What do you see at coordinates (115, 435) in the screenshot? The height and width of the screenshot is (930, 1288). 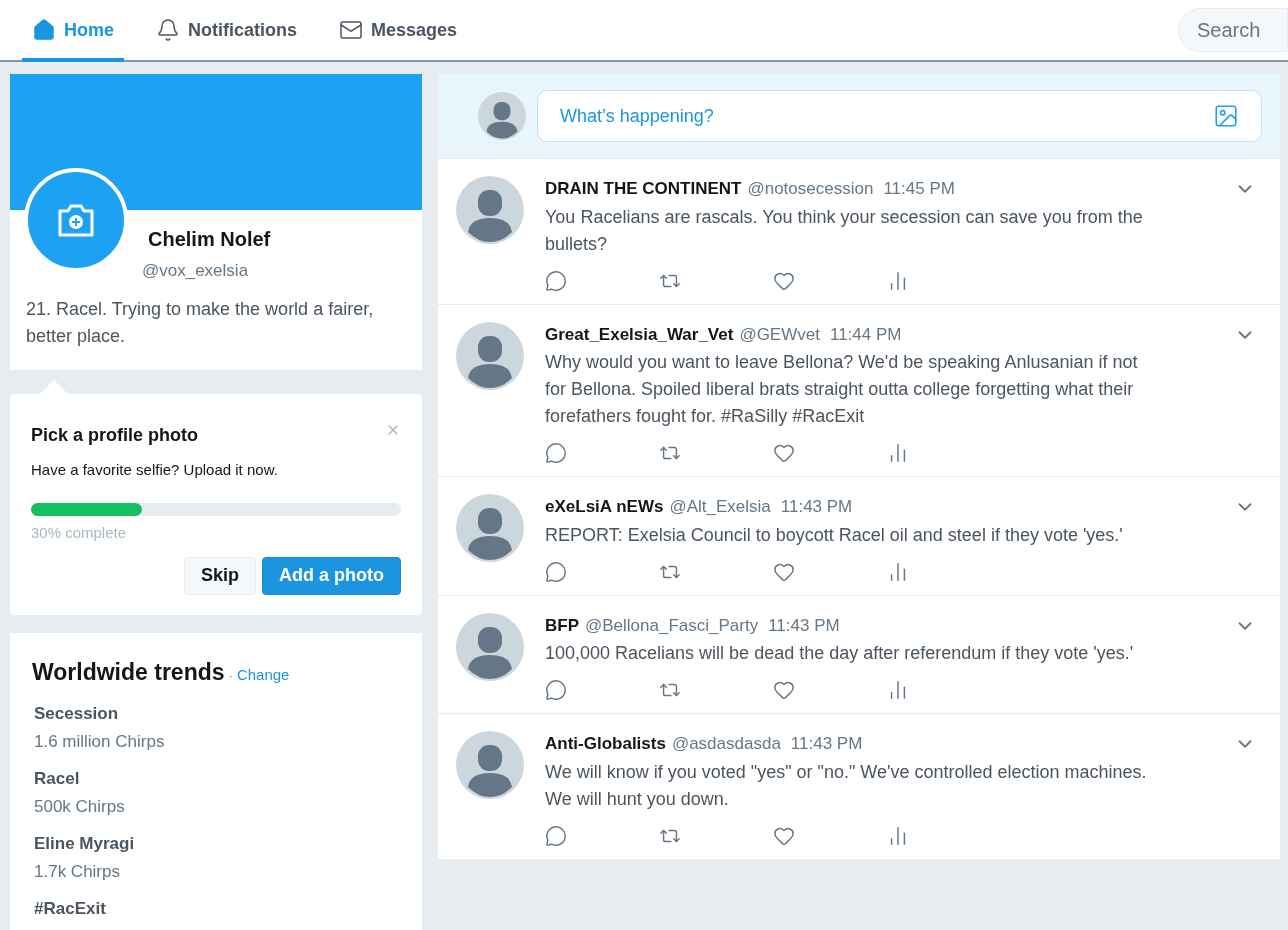 I see `prompt-title: Pick a profile photo` at bounding box center [115, 435].